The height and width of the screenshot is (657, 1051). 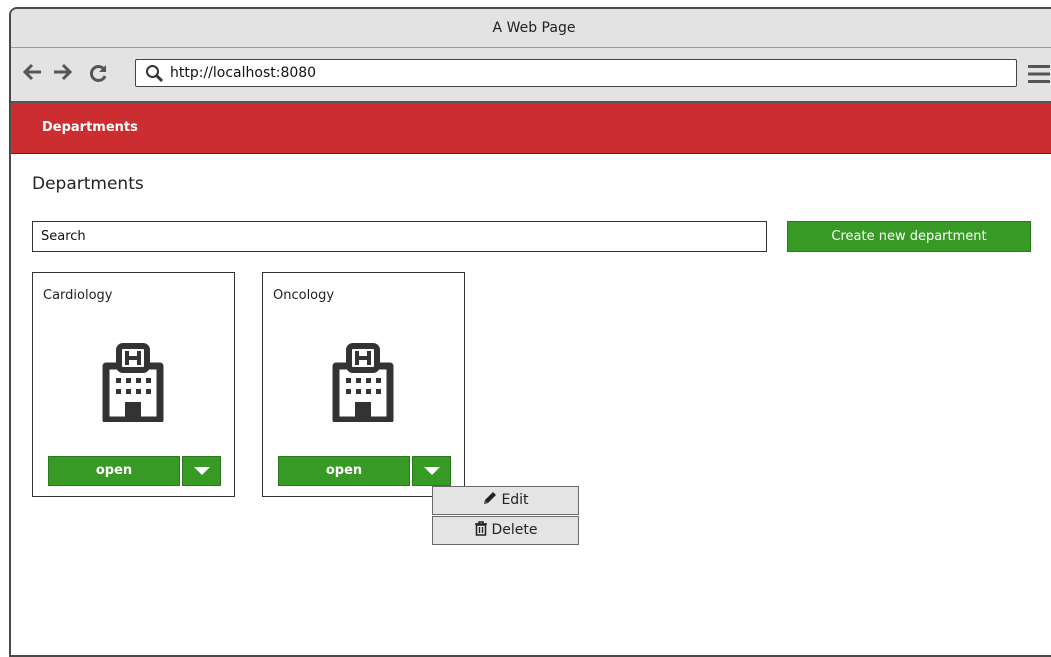 I want to click on search-input, so click(x=399, y=236).